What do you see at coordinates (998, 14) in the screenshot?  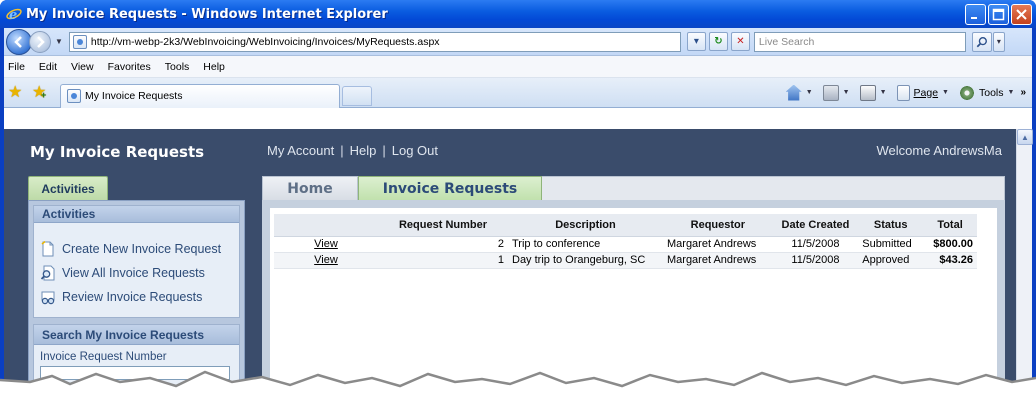 I see `maximize-button` at bounding box center [998, 14].